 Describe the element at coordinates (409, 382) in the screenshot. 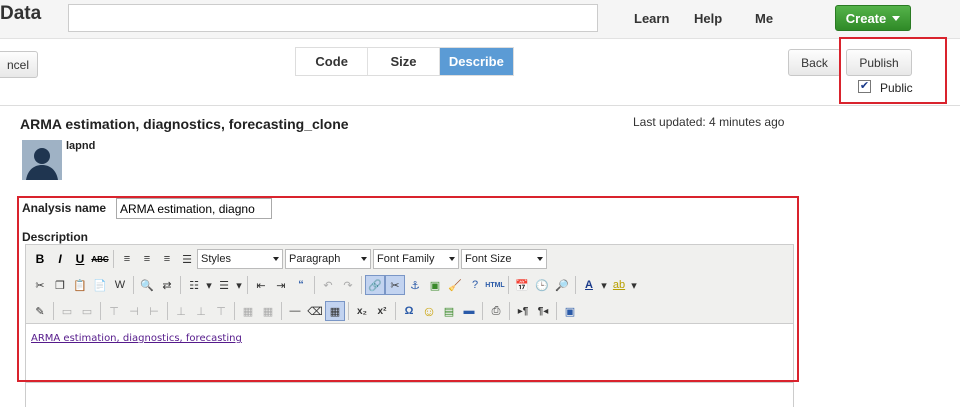

I see `editor-divider` at that location.